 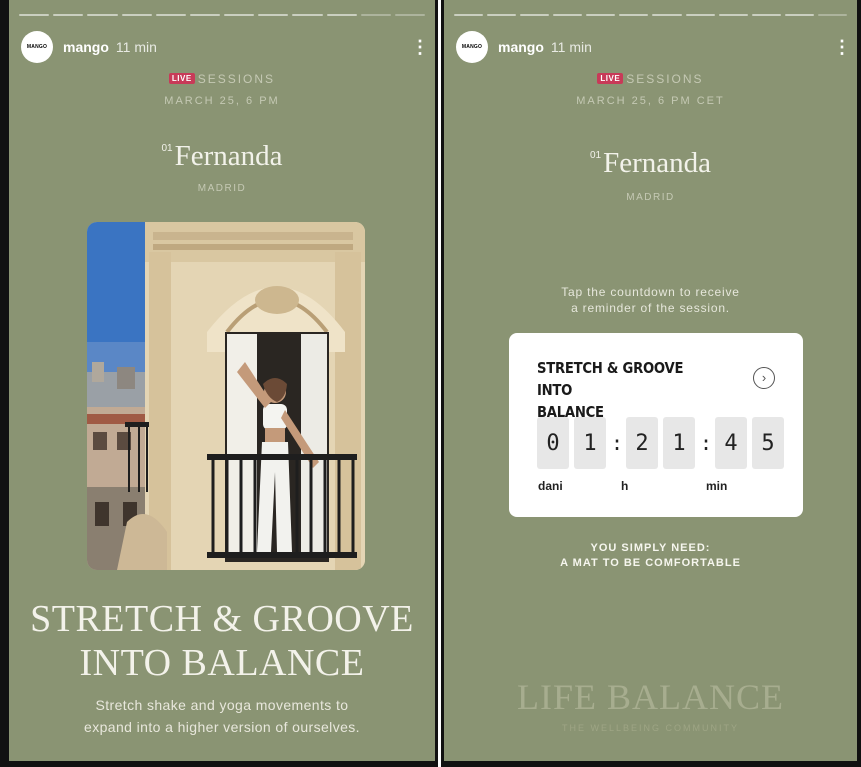 I want to click on countdown-title-line-1: STRETCH & GROOVE INTO, so click(x=610, y=379).